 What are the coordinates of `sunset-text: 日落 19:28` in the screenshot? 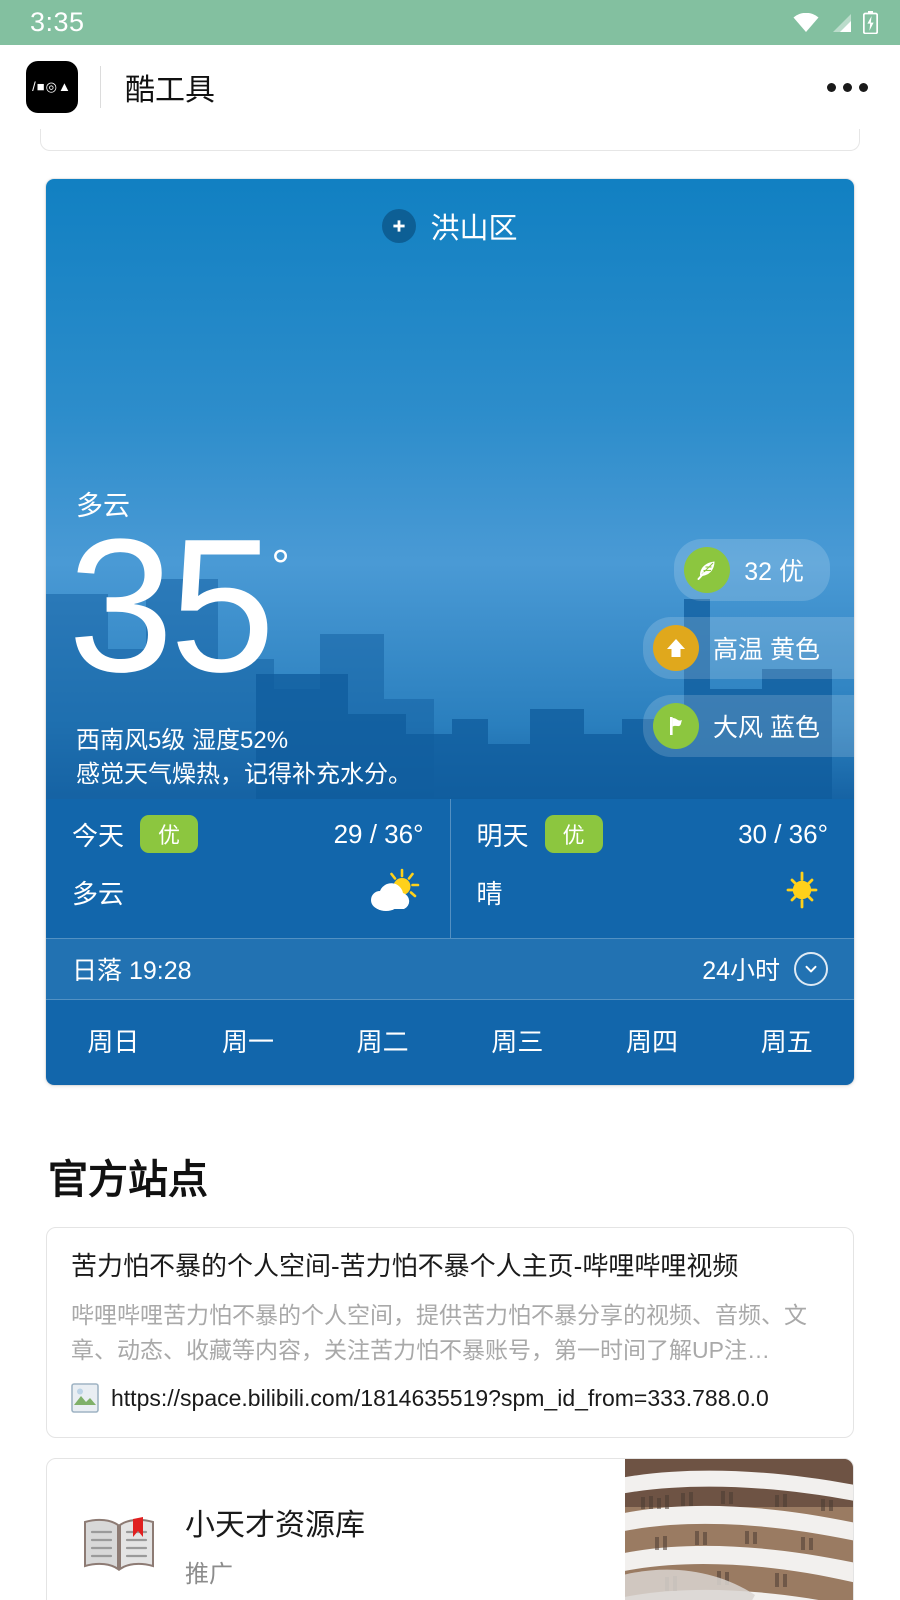 It's located at (132, 971).